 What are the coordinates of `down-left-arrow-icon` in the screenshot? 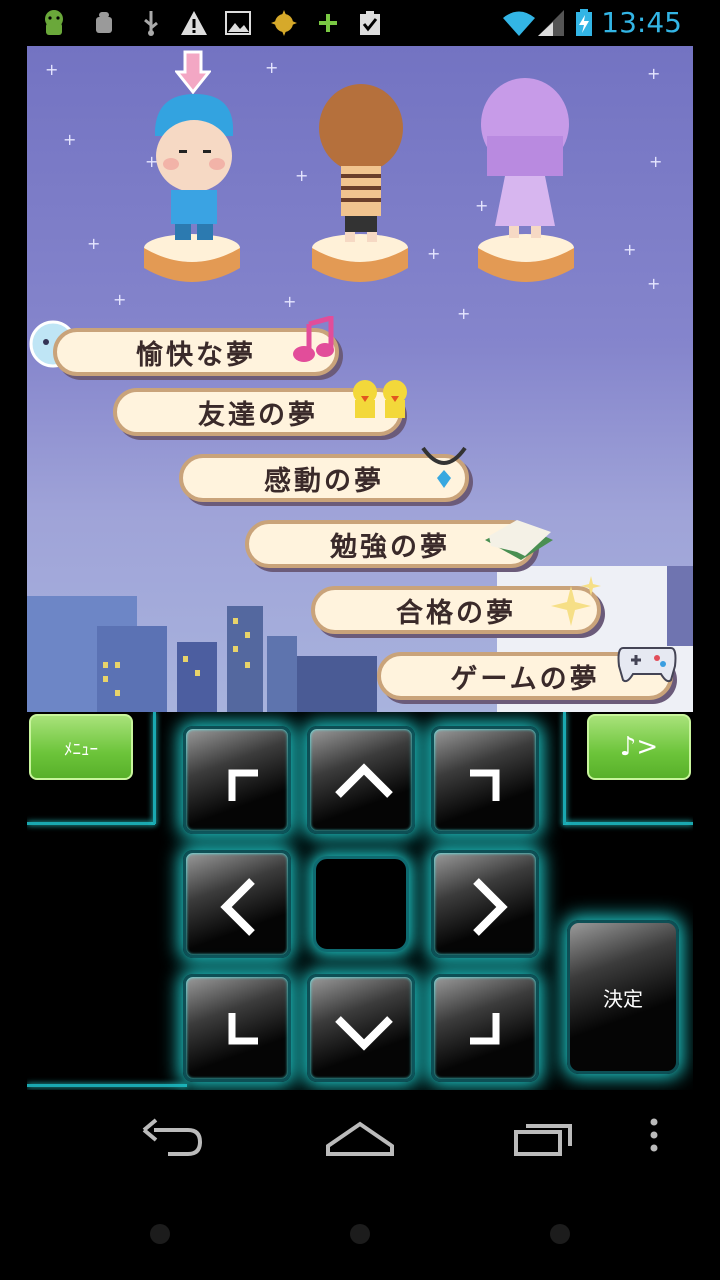 It's located at (243, 1029).